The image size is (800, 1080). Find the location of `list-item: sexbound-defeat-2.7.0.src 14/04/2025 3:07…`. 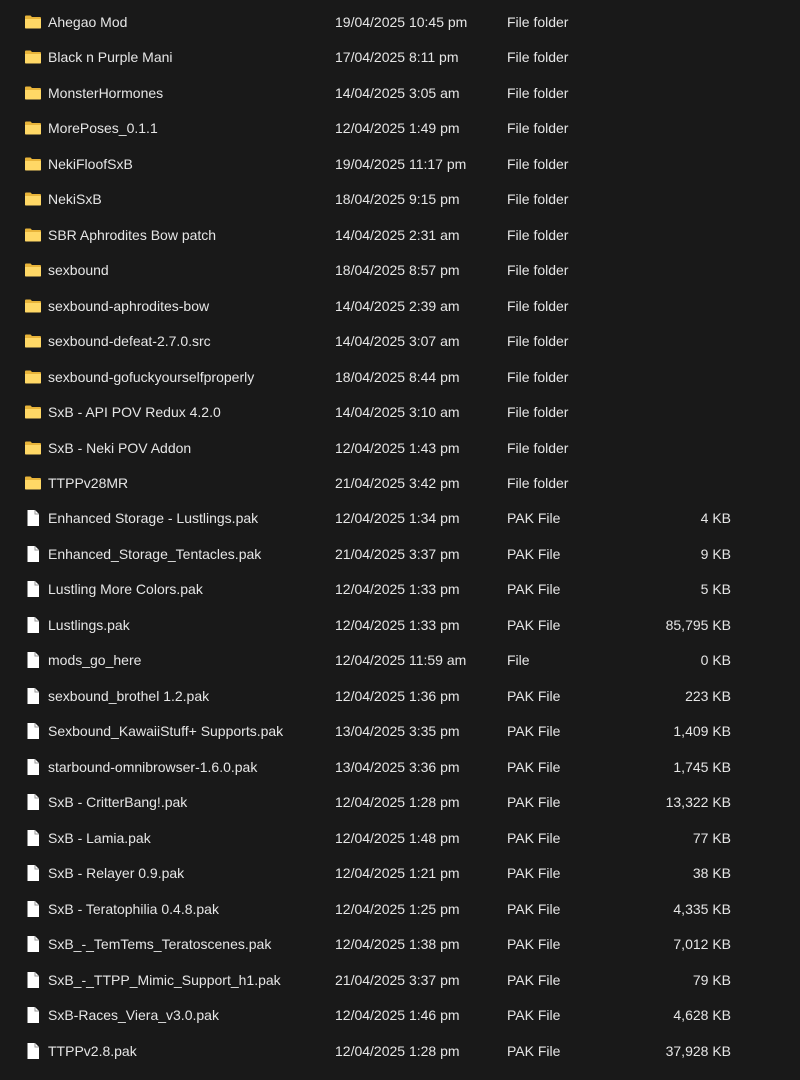

list-item: sexbound-defeat-2.7.0.src 14/04/2025 3:07… is located at coordinates (400, 341).